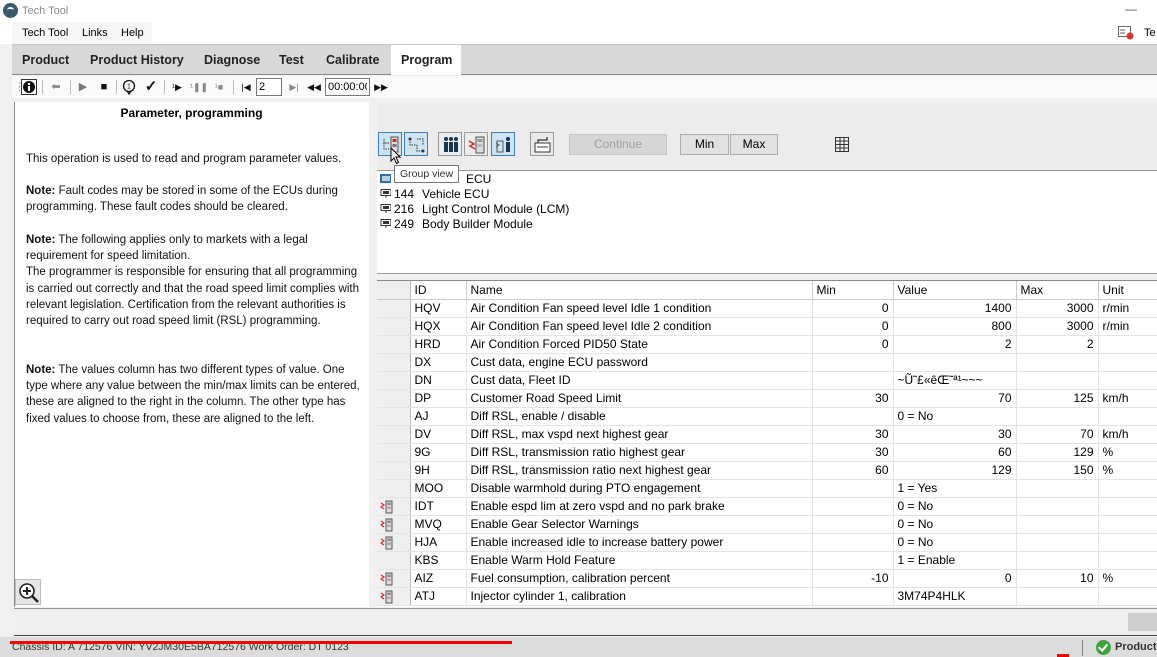 This screenshot has height=657, width=1157. What do you see at coordinates (1057, 542) in the screenshot?
I see `cell-max` at bounding box center [1057, 542].